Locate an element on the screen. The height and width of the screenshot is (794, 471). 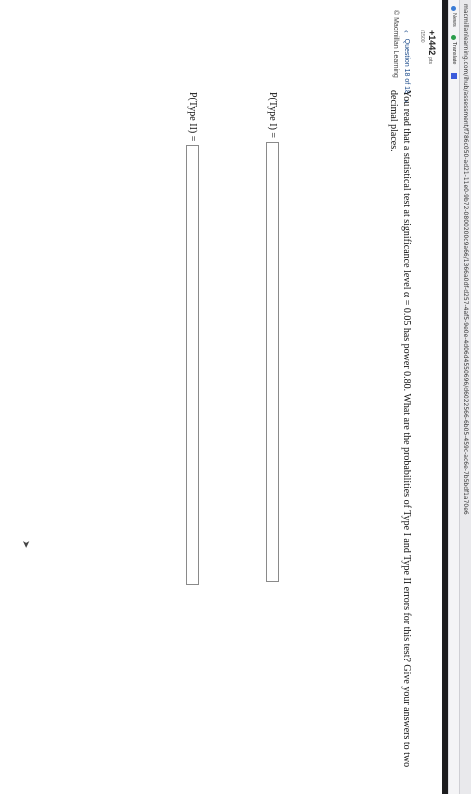
header-band is located at coordinates (445, 397).